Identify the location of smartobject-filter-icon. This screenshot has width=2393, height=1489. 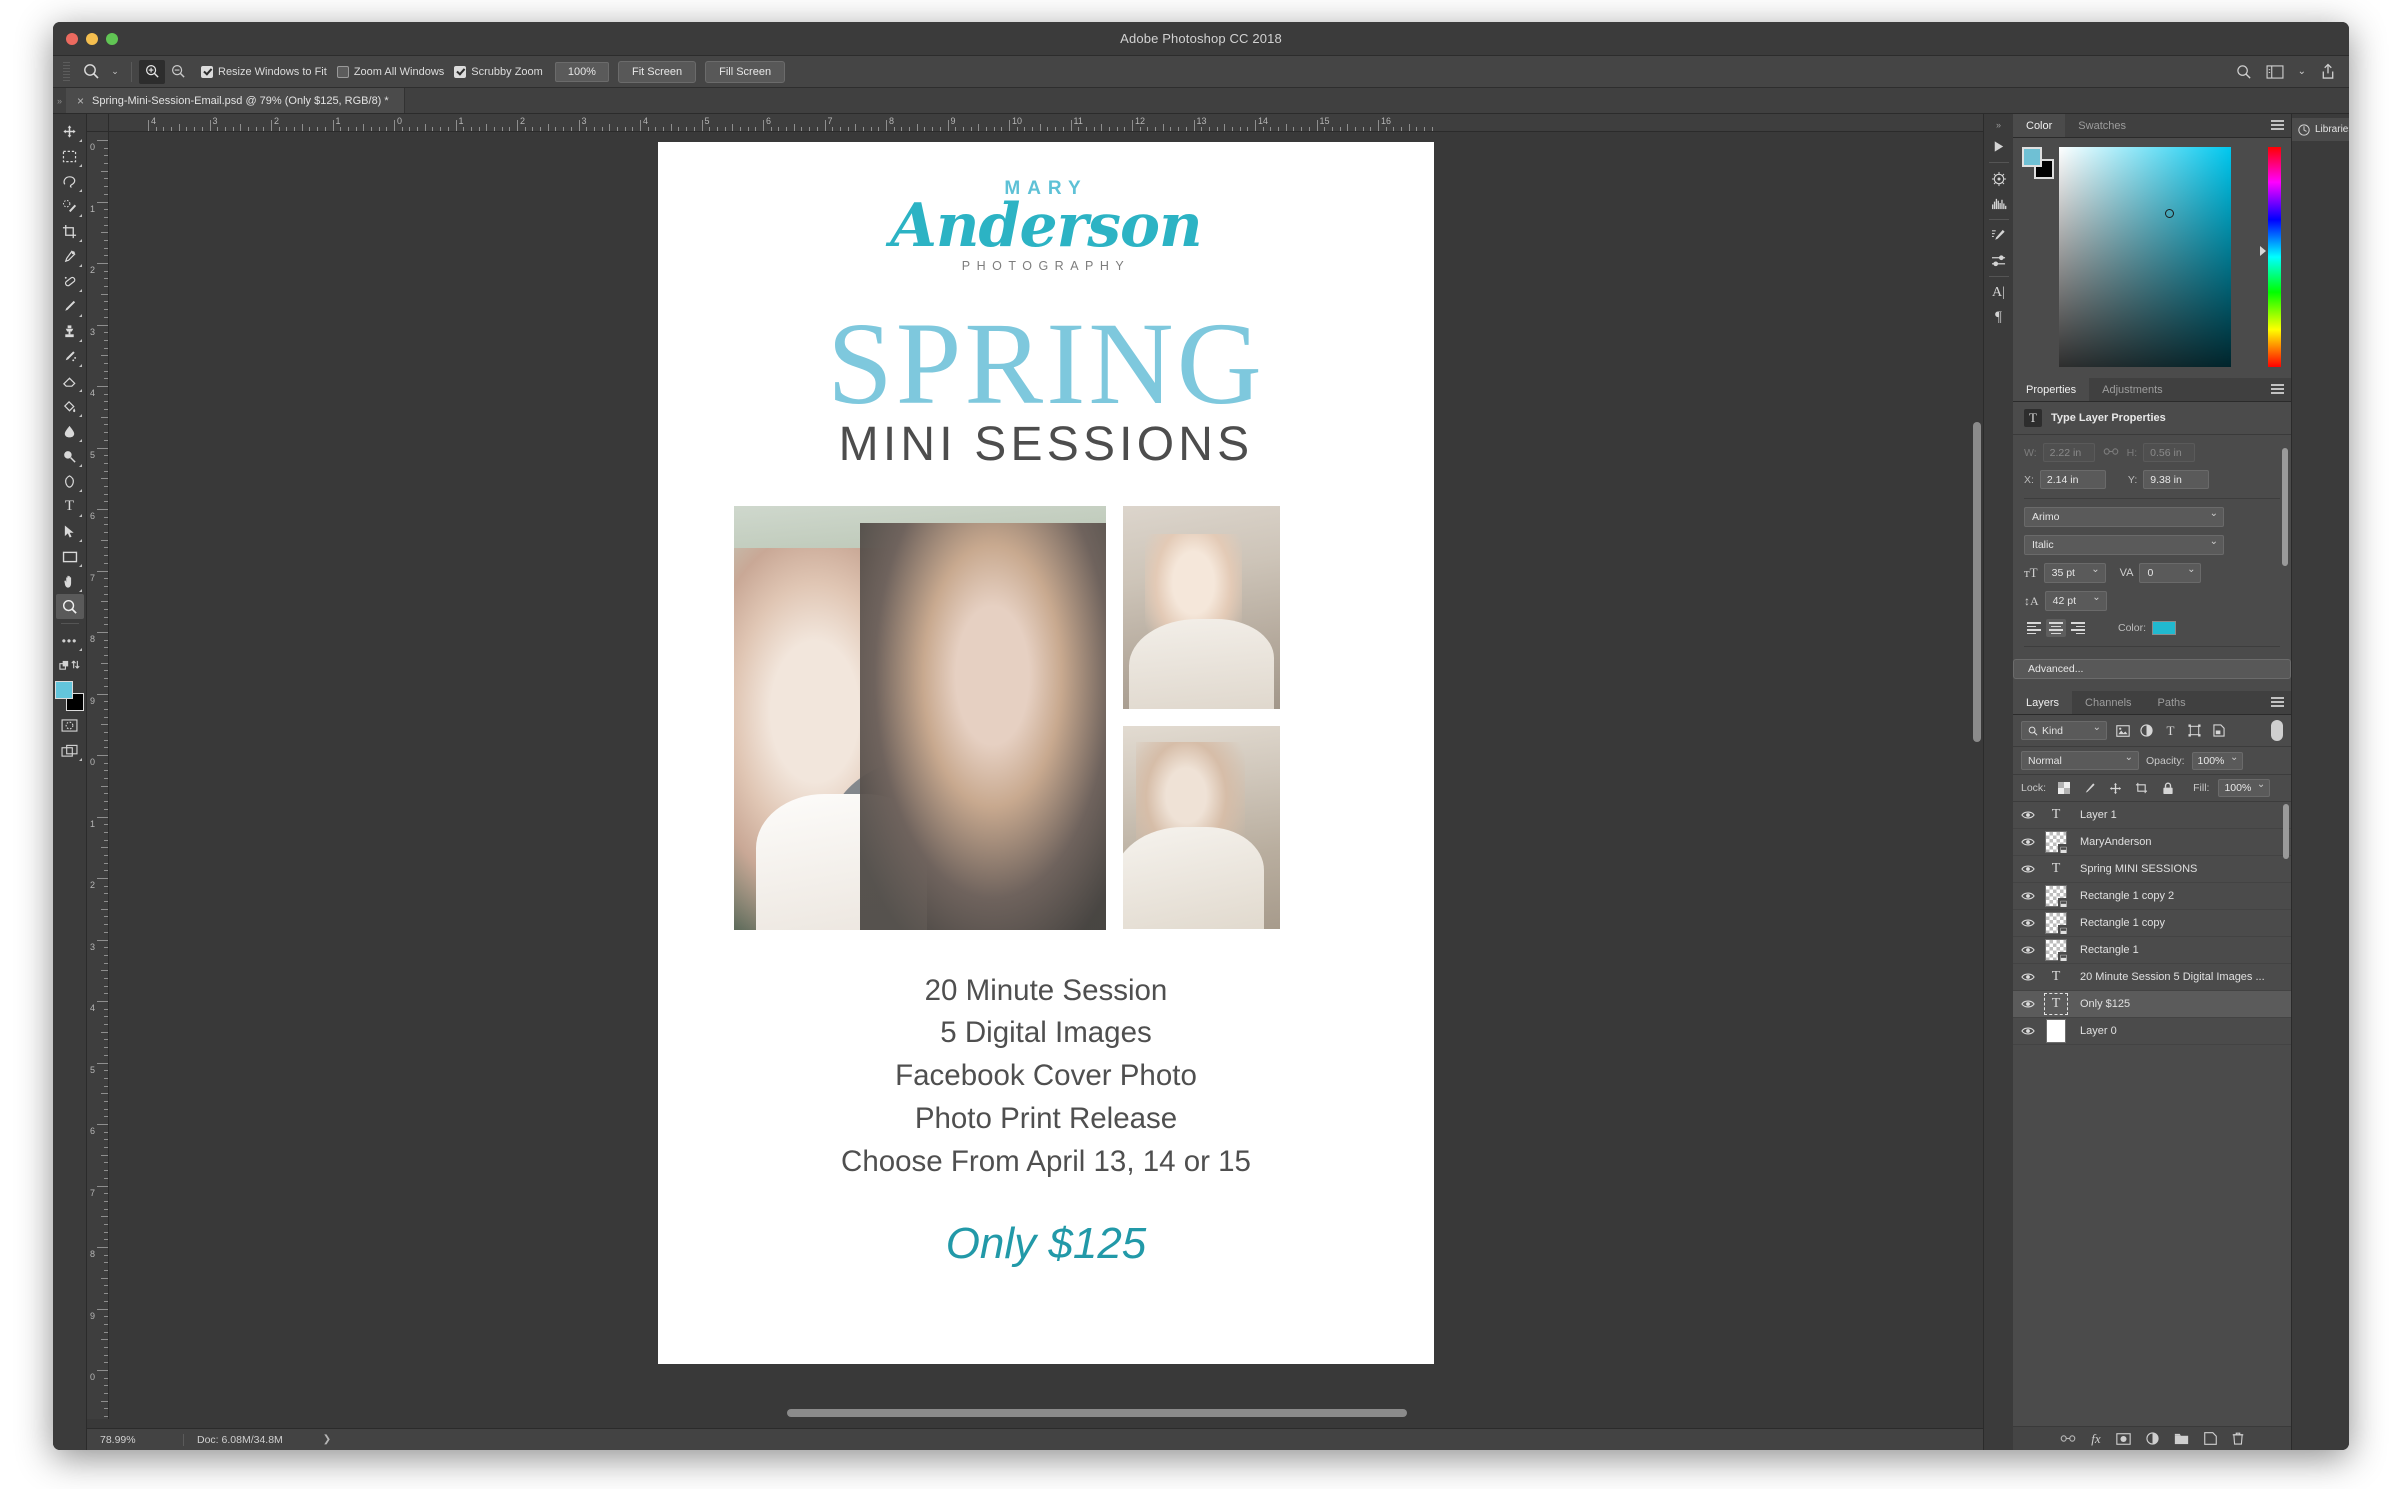
(2218, 730).